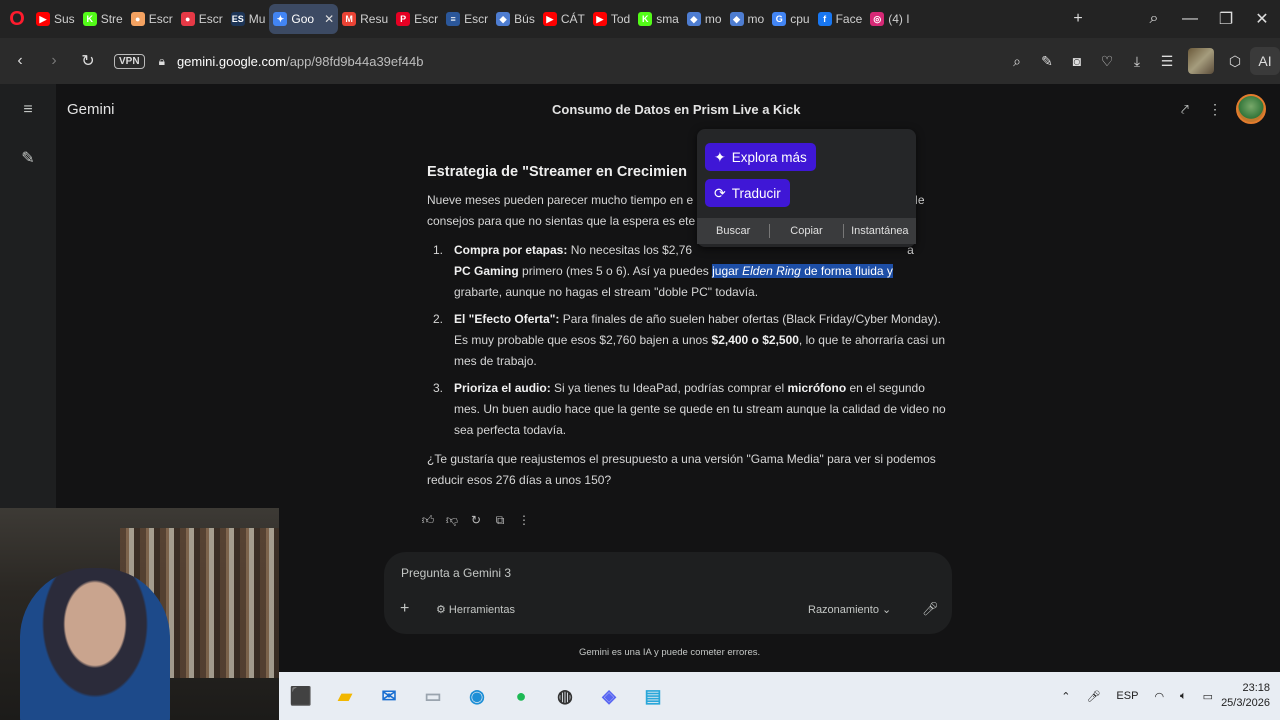  Describe the element at coordinates (1154, 19) in the screenshot. I see `search-tabs-icon: ⌕` at that location.